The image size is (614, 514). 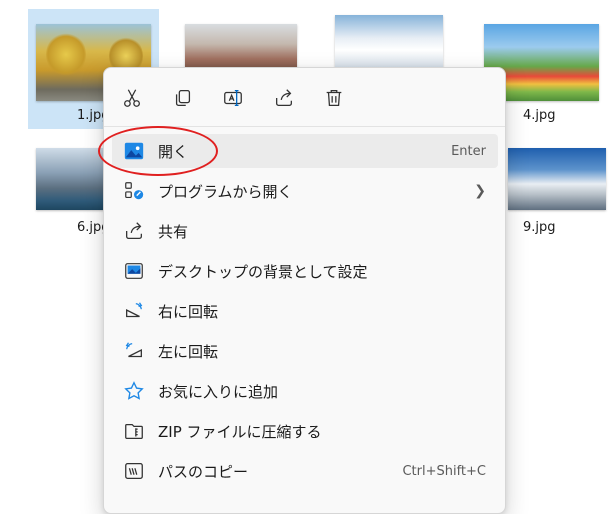 I want to click on copy-path-icon, so click(x=134, y=471).